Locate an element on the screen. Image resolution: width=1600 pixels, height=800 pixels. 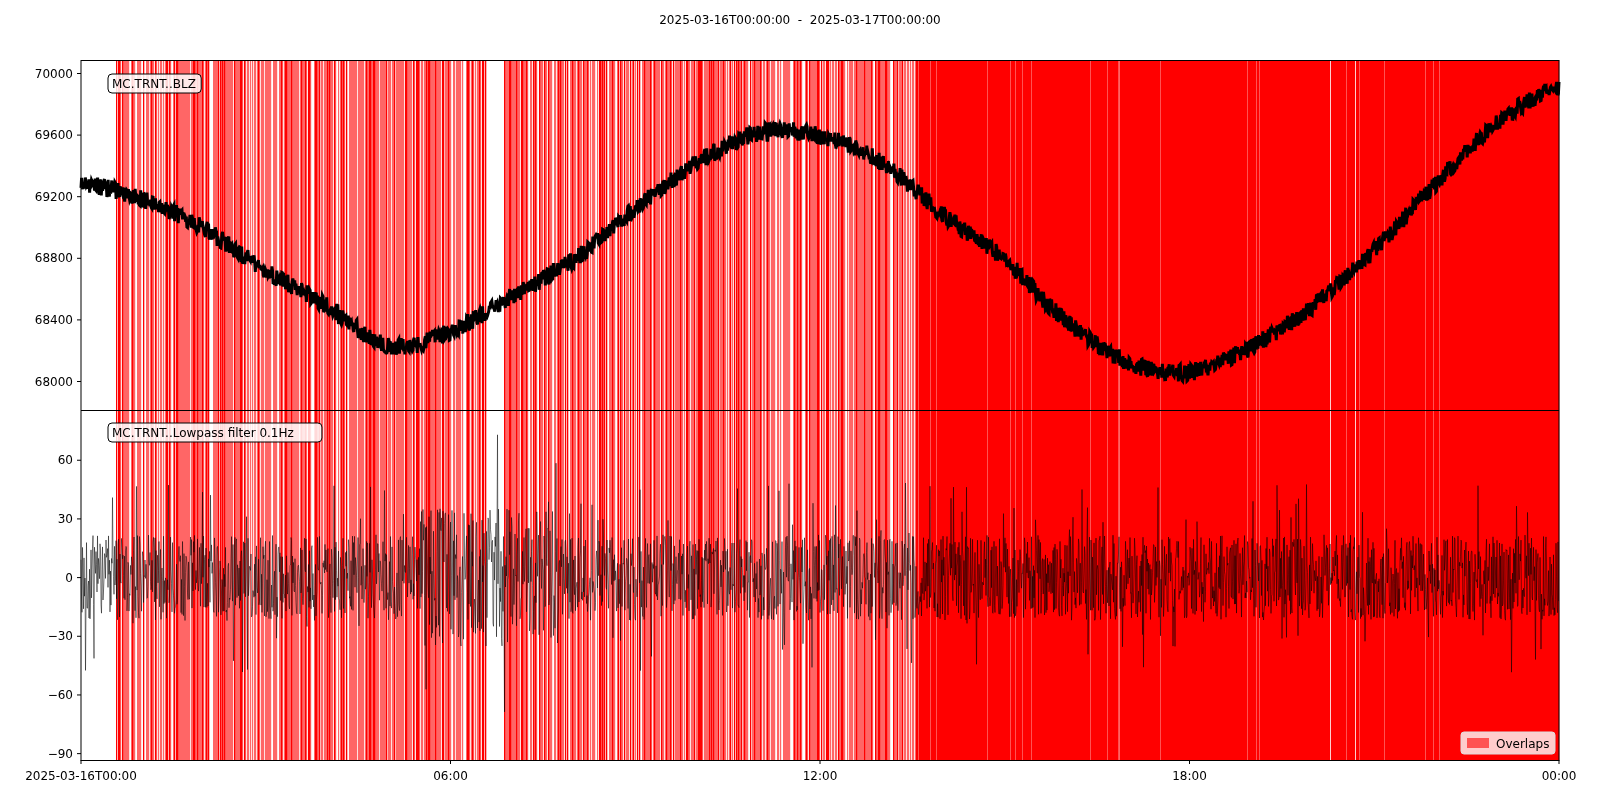
y-tick-label: 0 is located at coordinates (69, 577).